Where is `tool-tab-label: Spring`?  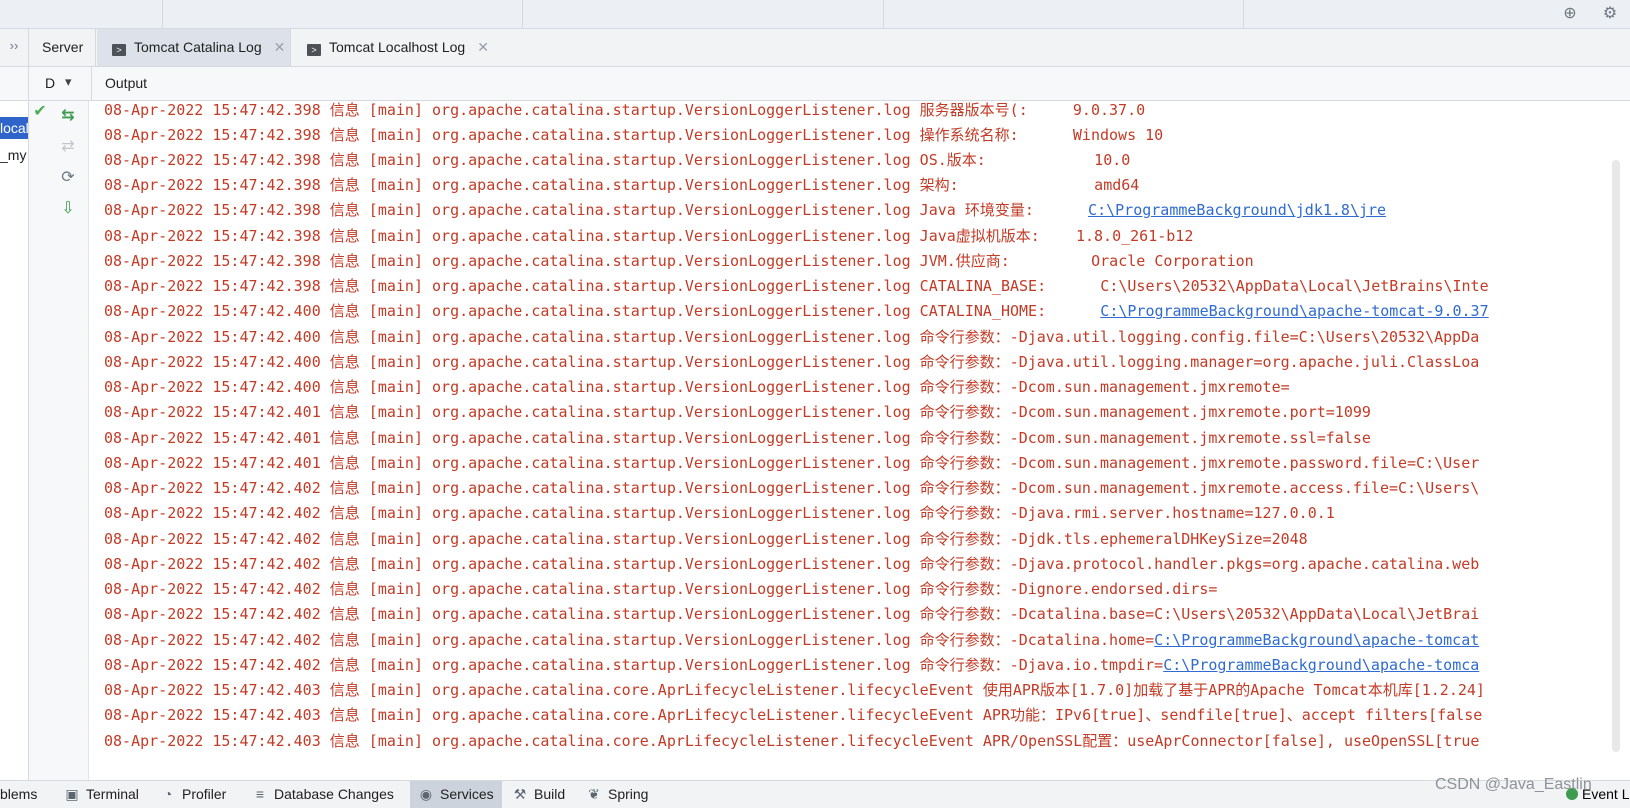 tool-tab-label: Spring is located at coordinates (628, 794).